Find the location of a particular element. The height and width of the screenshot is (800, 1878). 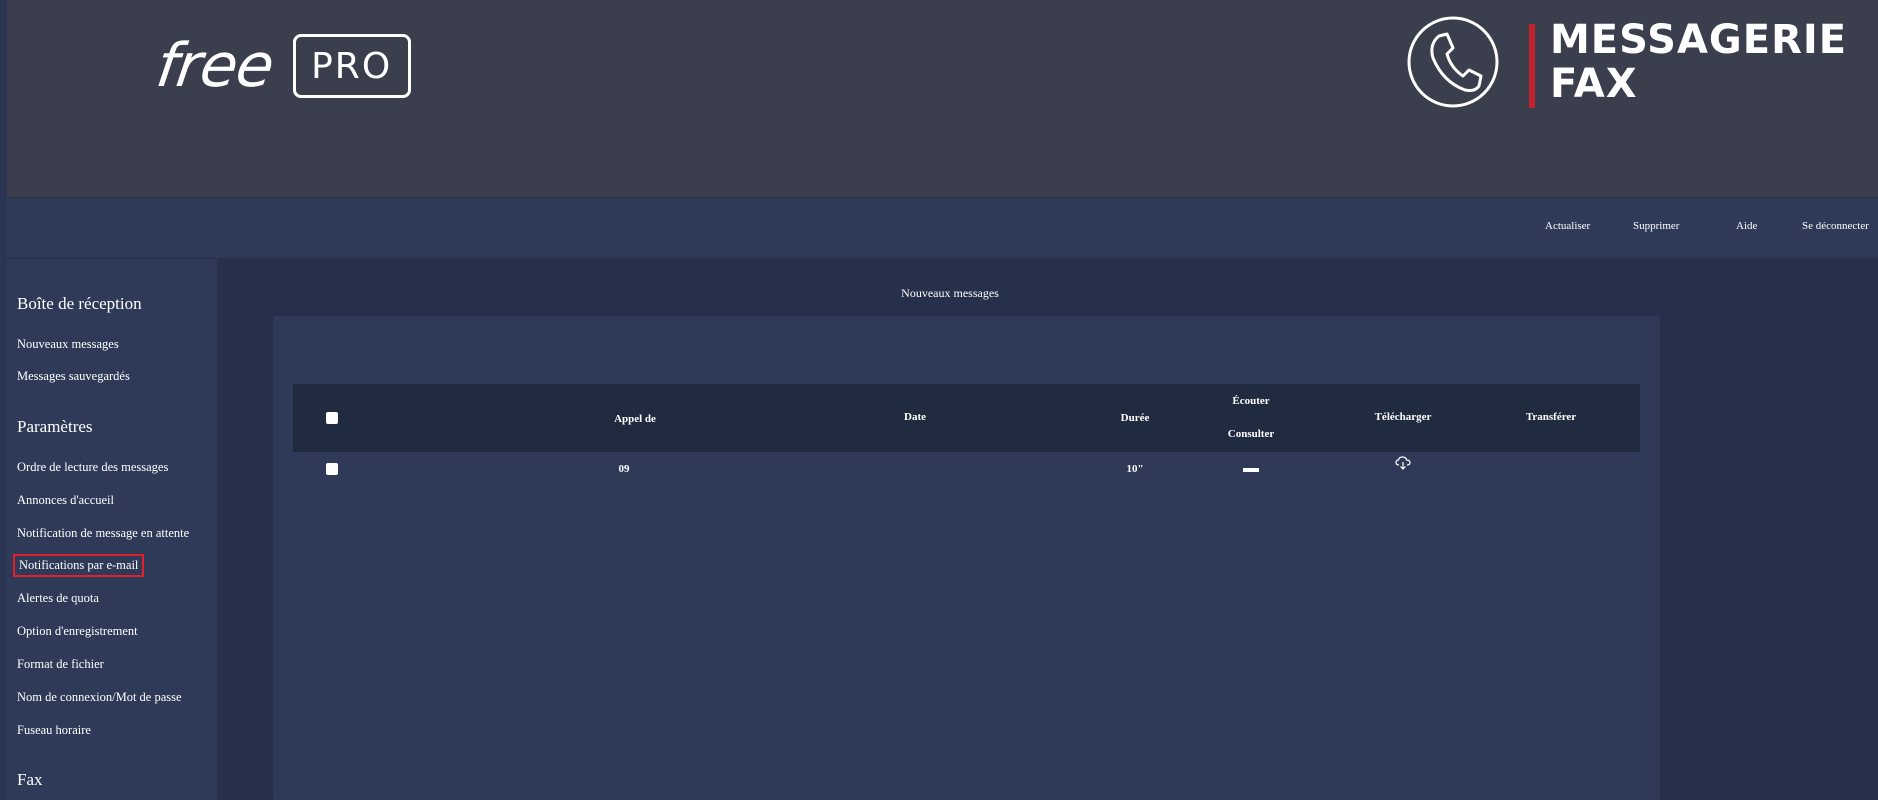

sidebar-heading-fax: Fax is located at coordinates (30, 779).